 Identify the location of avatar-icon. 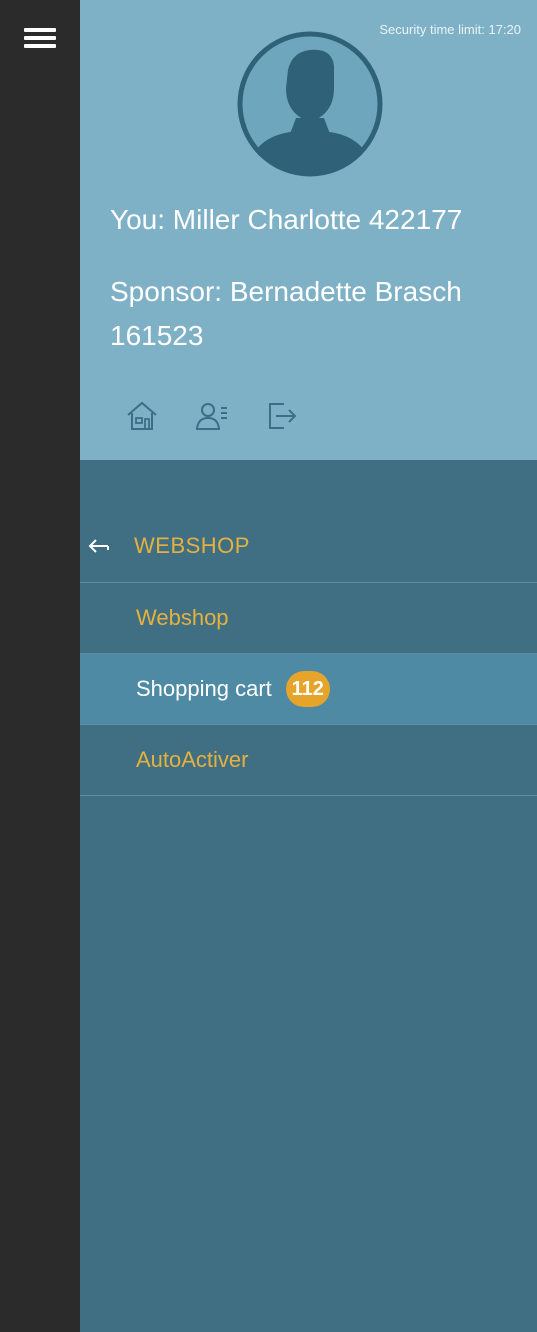
(310, 104).